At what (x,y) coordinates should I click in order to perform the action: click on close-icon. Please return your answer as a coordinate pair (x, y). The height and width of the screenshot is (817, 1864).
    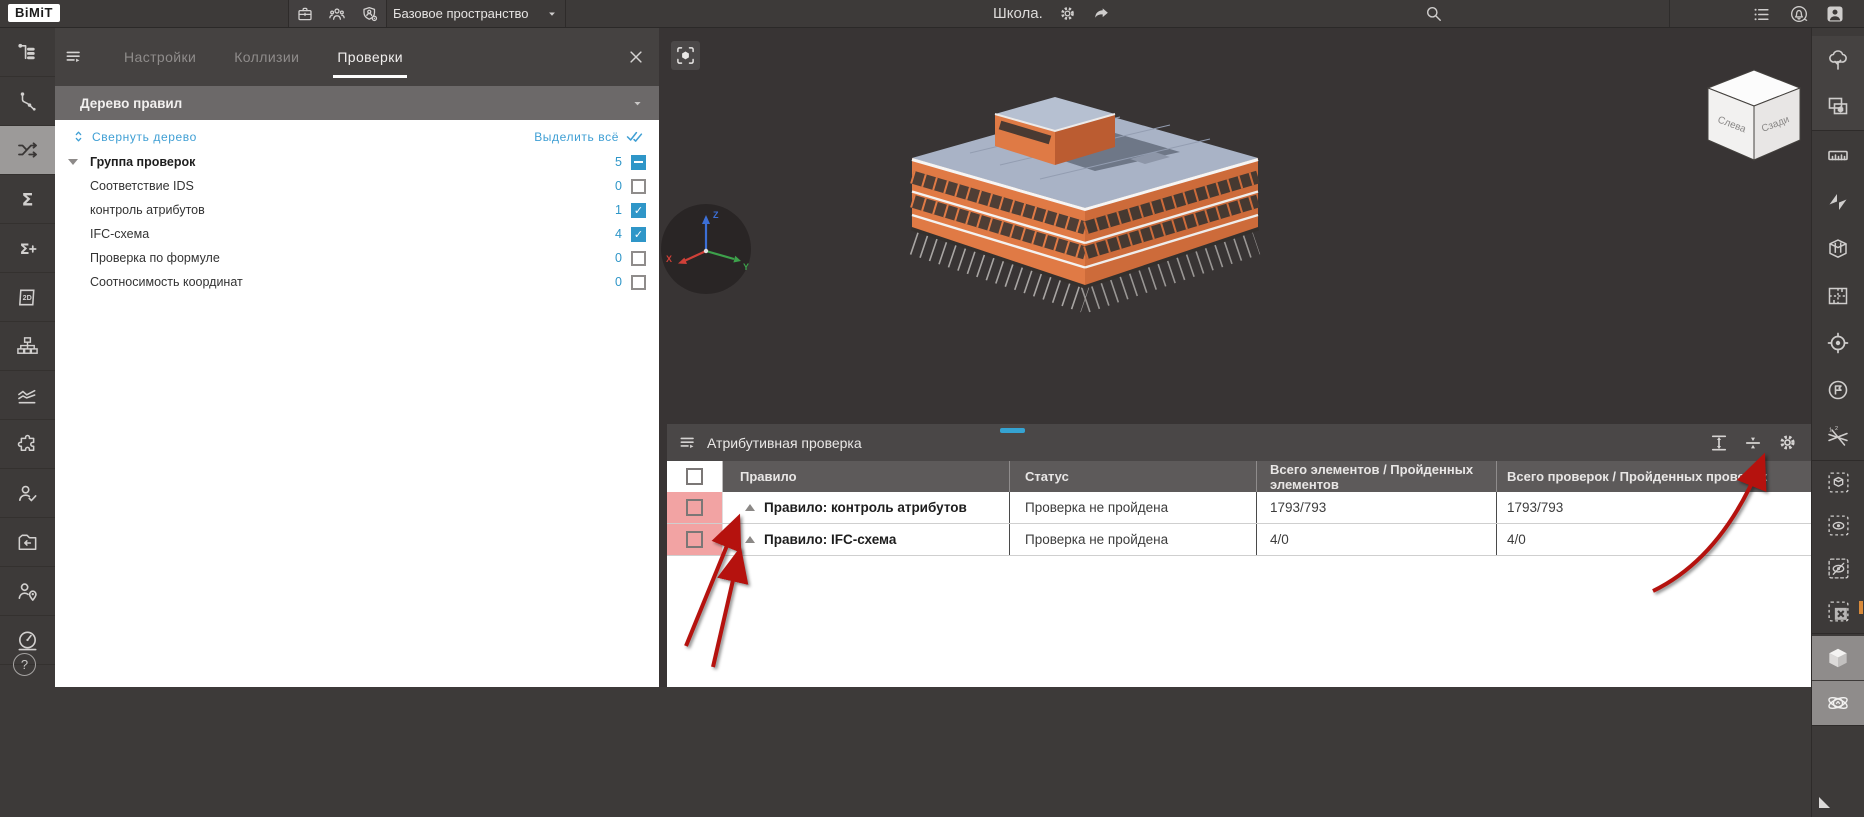
    Looking at the image, I should click on (636, 57).